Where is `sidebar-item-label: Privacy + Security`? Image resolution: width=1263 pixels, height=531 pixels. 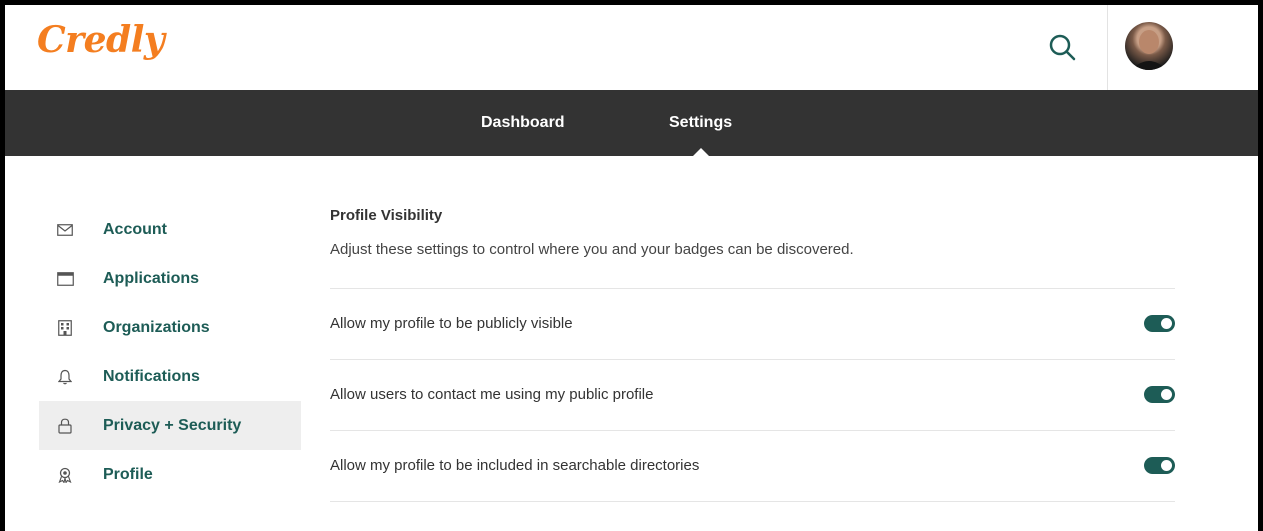 sidebar-item-label: Privacy + Security is located at coordinates (172, 425).